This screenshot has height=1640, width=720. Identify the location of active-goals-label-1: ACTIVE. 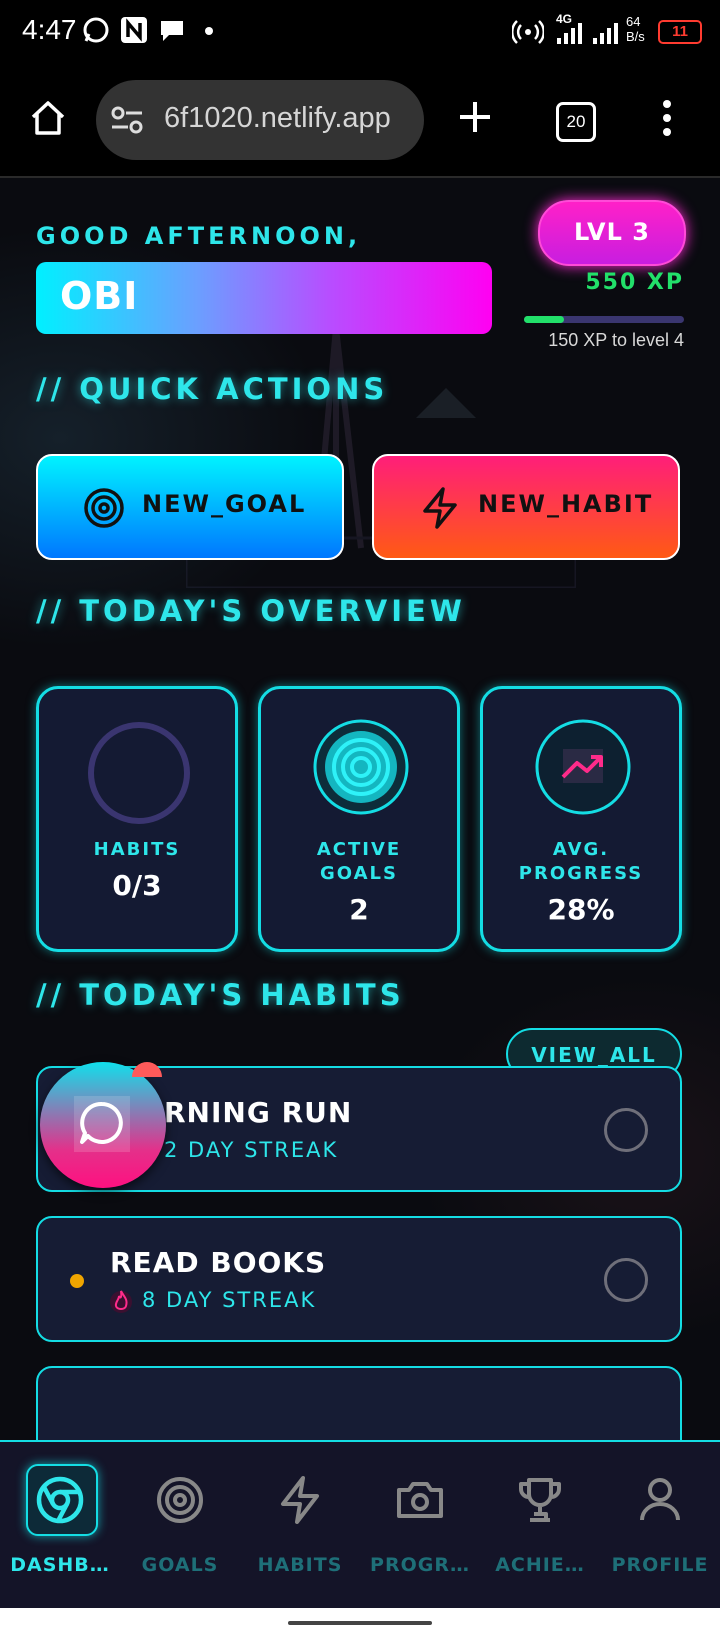
(359, 849).